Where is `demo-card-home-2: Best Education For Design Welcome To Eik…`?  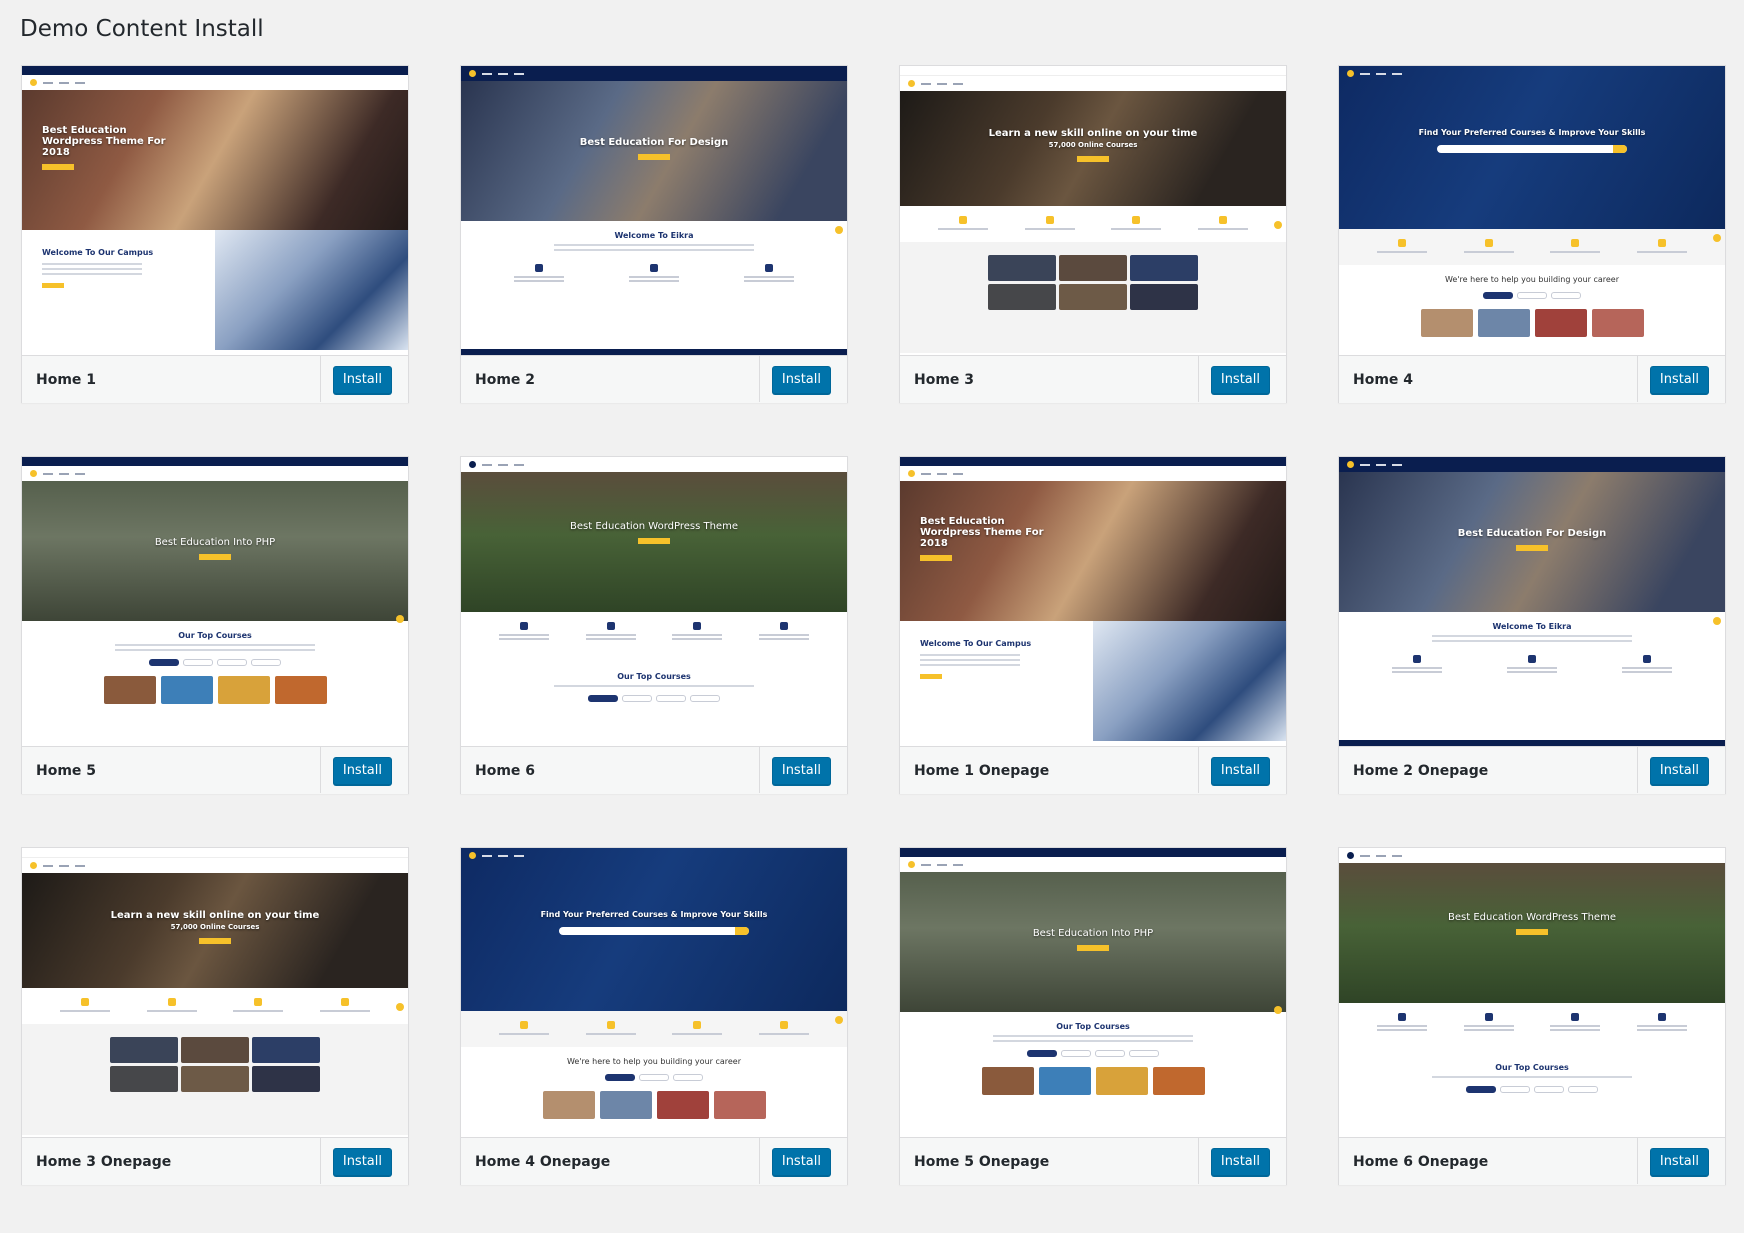 demo-card-home-2: Best Education For Design Welcome To Eik… is located at coordinates (654, 234).